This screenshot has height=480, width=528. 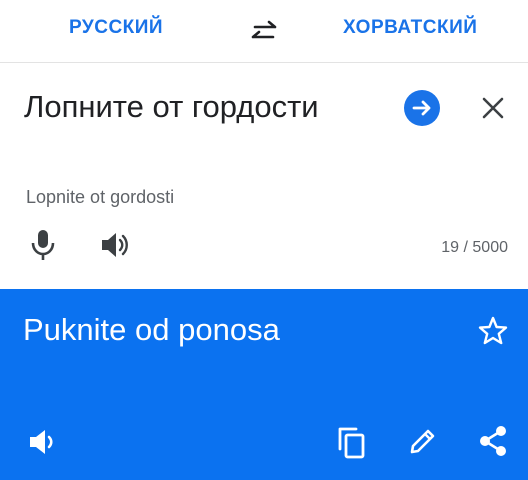 I want to click on share-button, so click(x=493, y=441).